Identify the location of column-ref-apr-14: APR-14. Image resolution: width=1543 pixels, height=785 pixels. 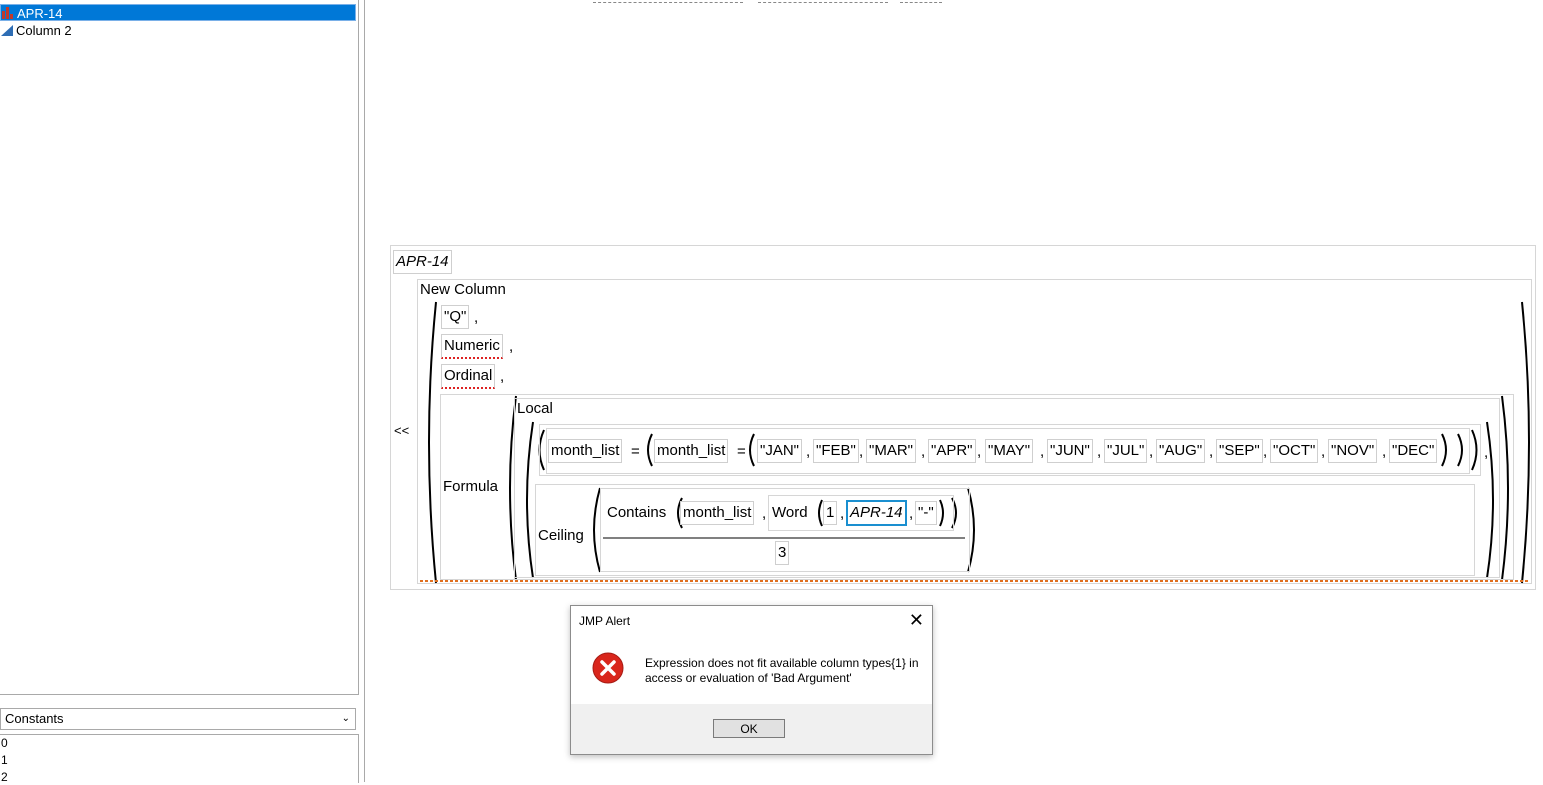
(422, 262).